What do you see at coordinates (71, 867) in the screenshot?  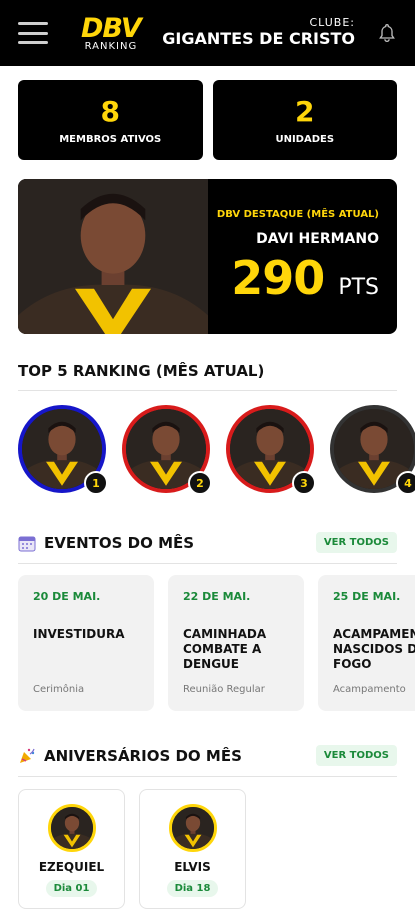 I see `birthday-name: EZEQUIEL` at bounding box center [71, 867].